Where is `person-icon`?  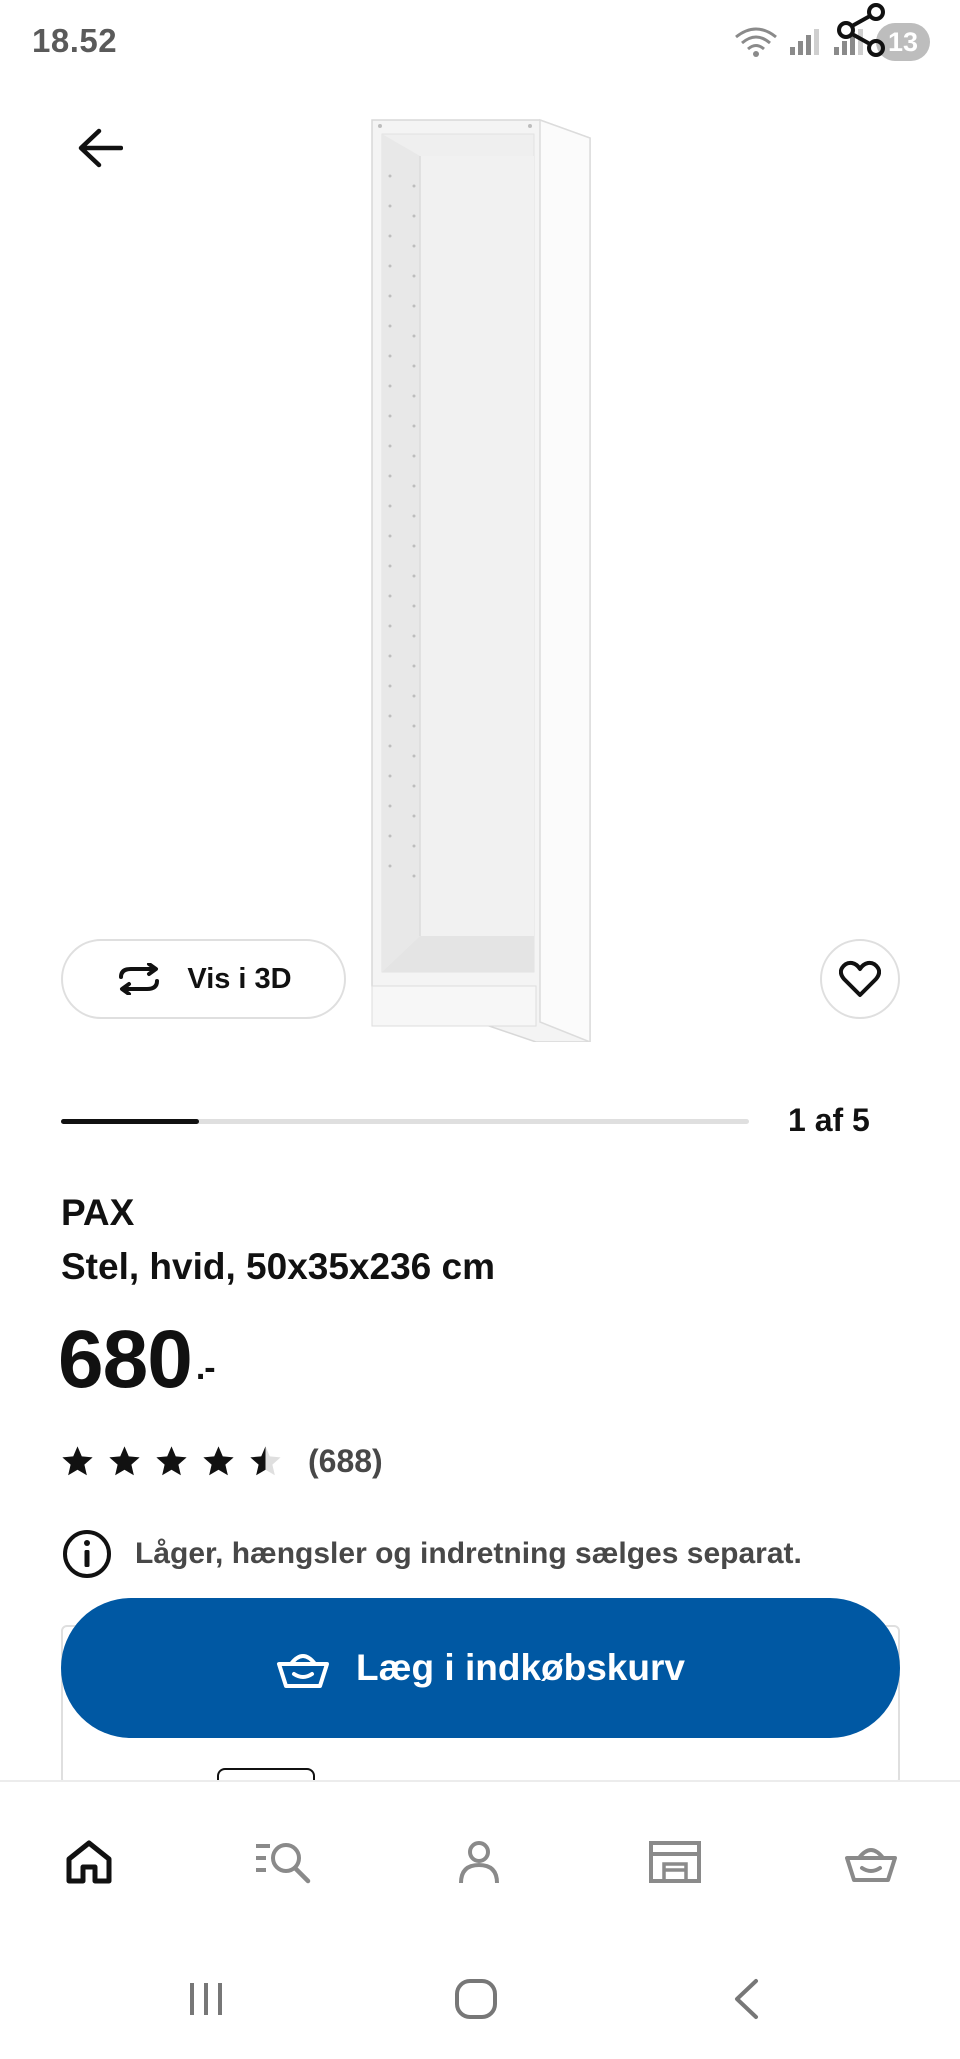
person-icon is located at coordinates (479, 1862).